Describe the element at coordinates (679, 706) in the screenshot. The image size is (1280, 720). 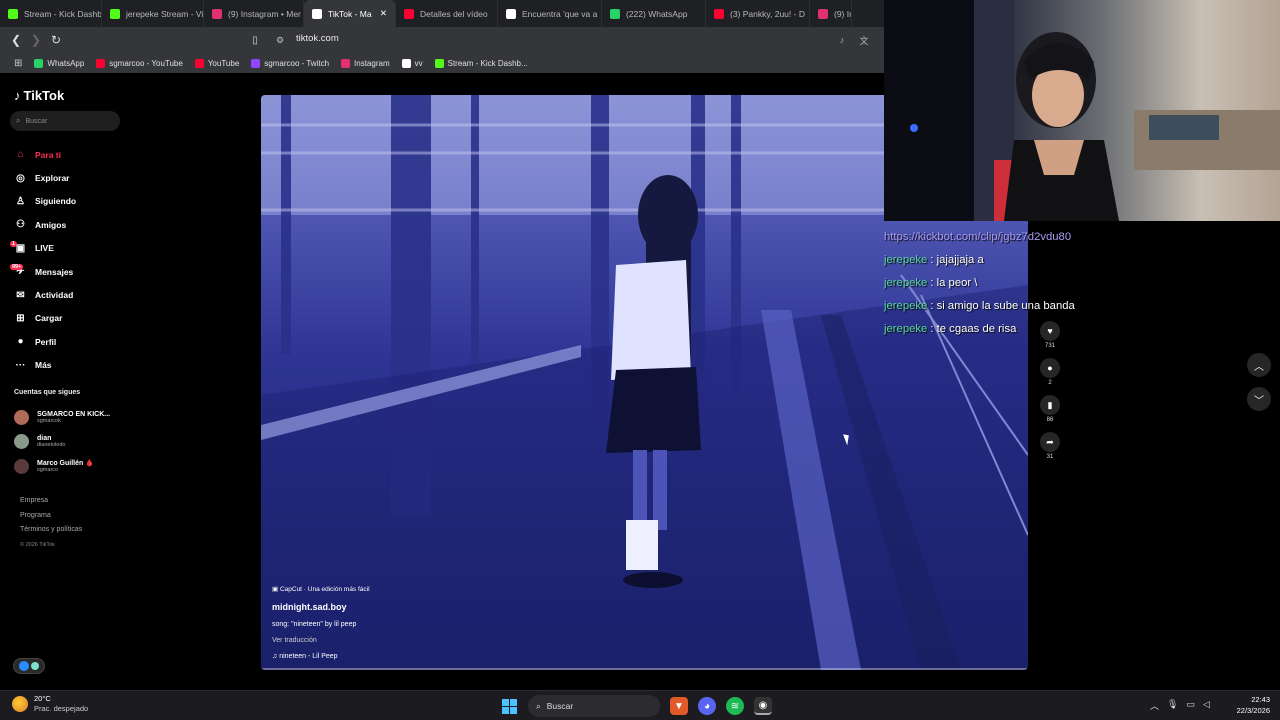
I see `brave-icon: ▼` at that location.